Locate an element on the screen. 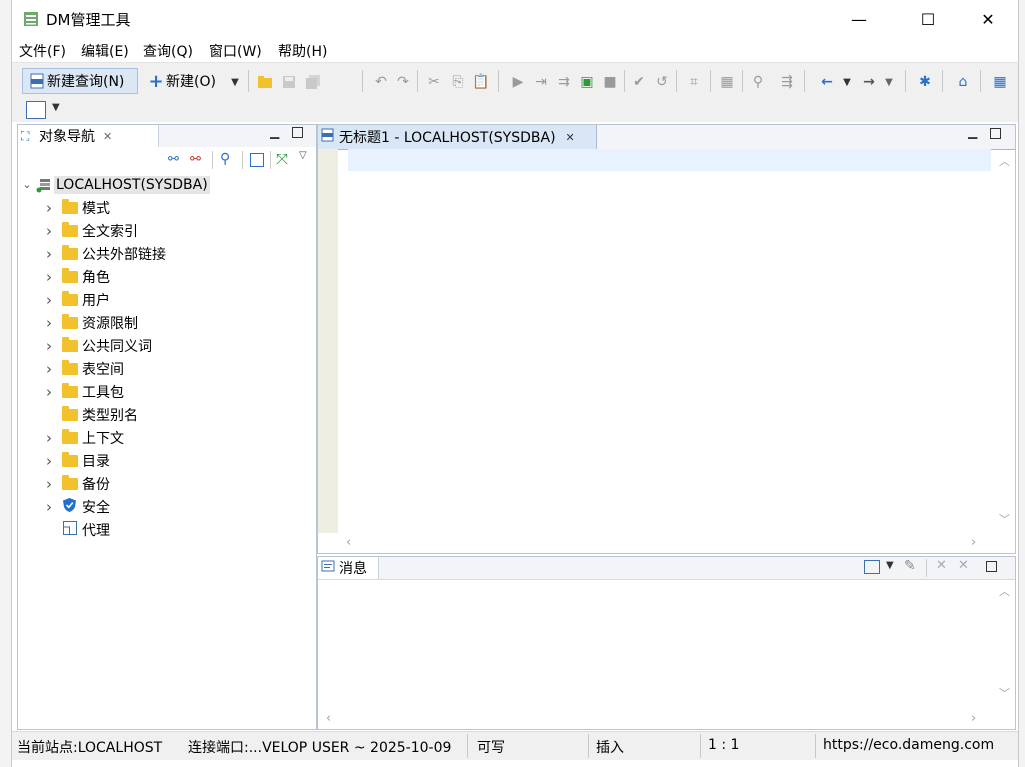  debug-bug-icon: ✱ is located at coordinates (925, 82).